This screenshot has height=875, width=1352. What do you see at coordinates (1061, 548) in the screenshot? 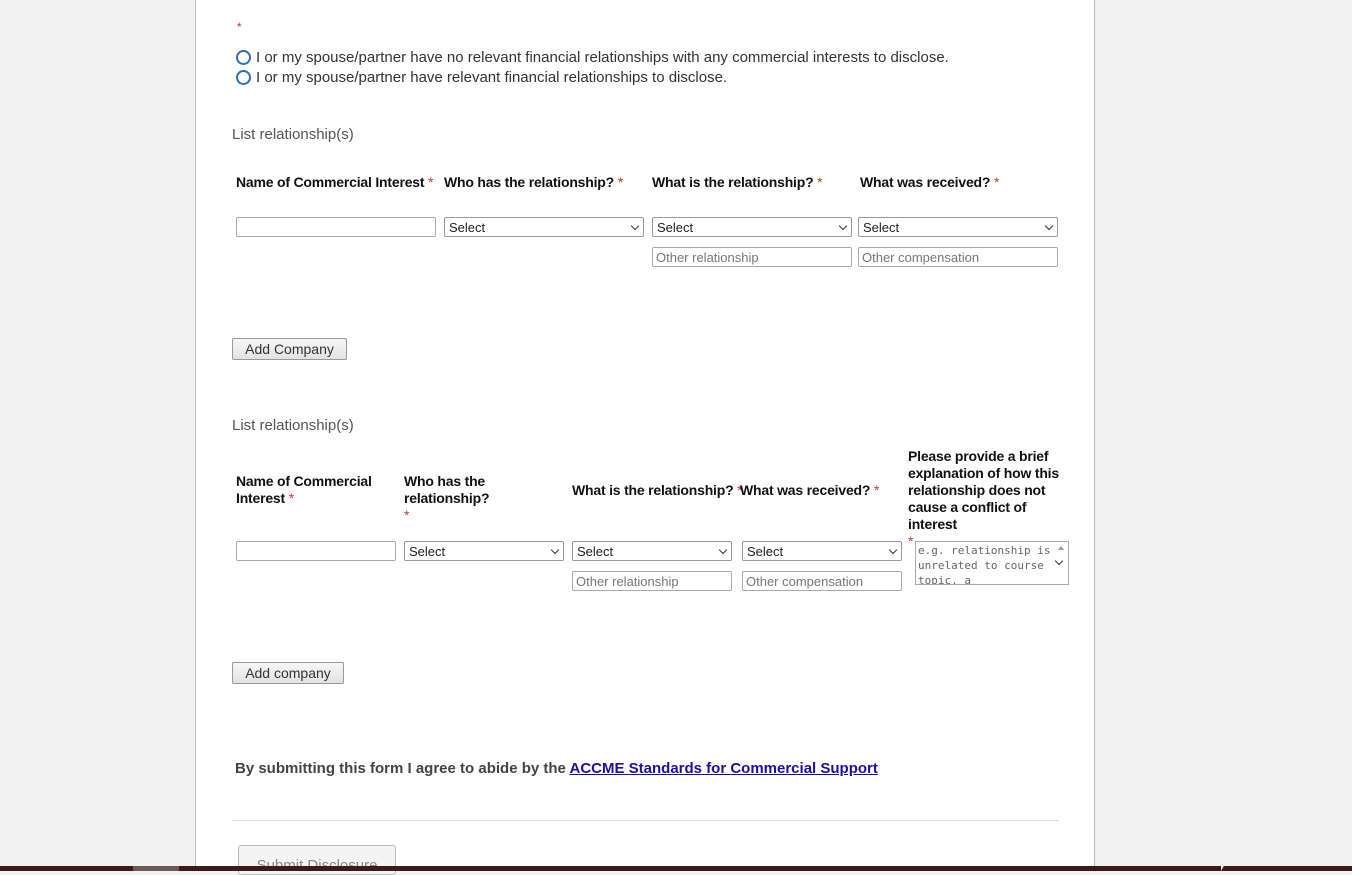
I see `scroll-up-icon` at bounding box center [1061, 548].